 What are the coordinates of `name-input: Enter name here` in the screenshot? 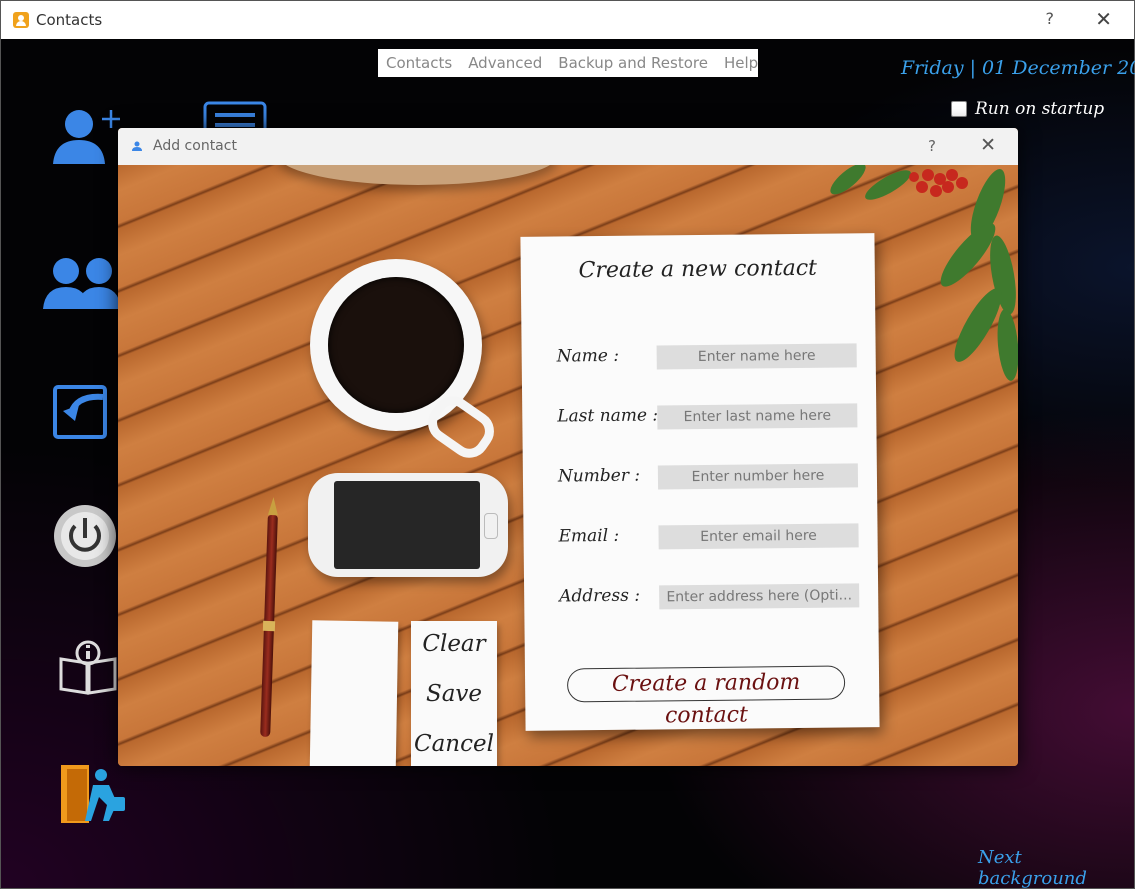 It's located at (756, 356).